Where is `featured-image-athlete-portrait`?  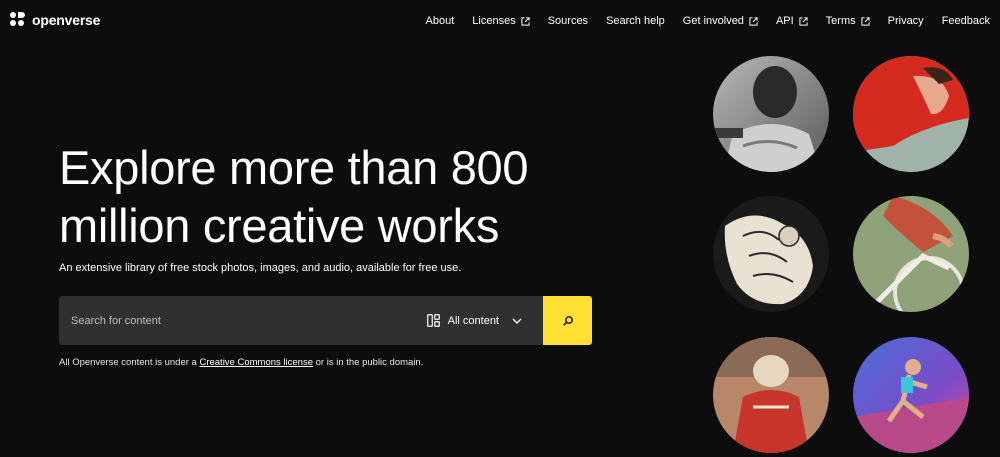 featured-image-athlete-portrait is located at coordinates (771, 114).